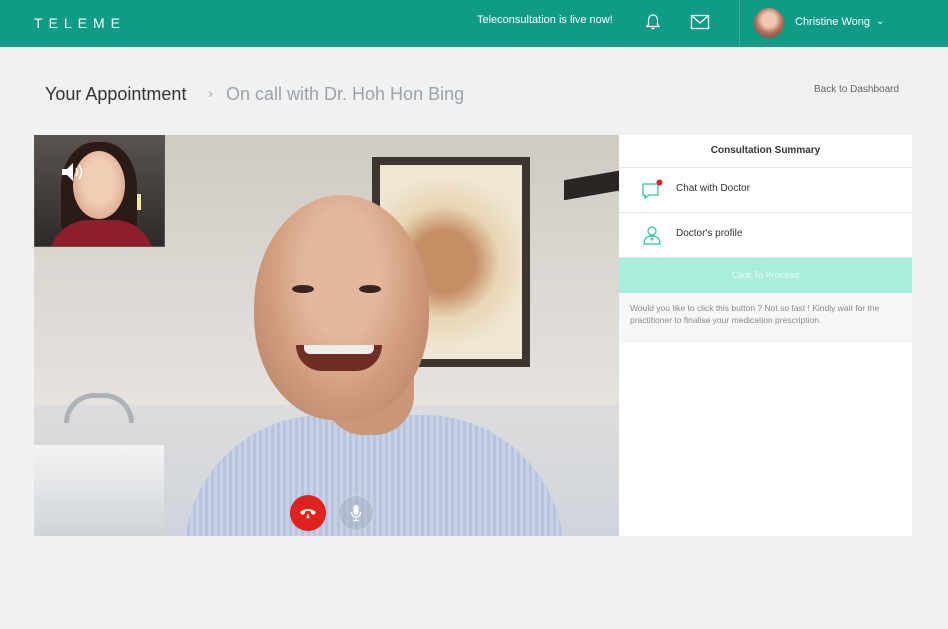 This screenshot has height=629, width=948. I want to click on teleme-logo: TELEME, so click(80, 23).